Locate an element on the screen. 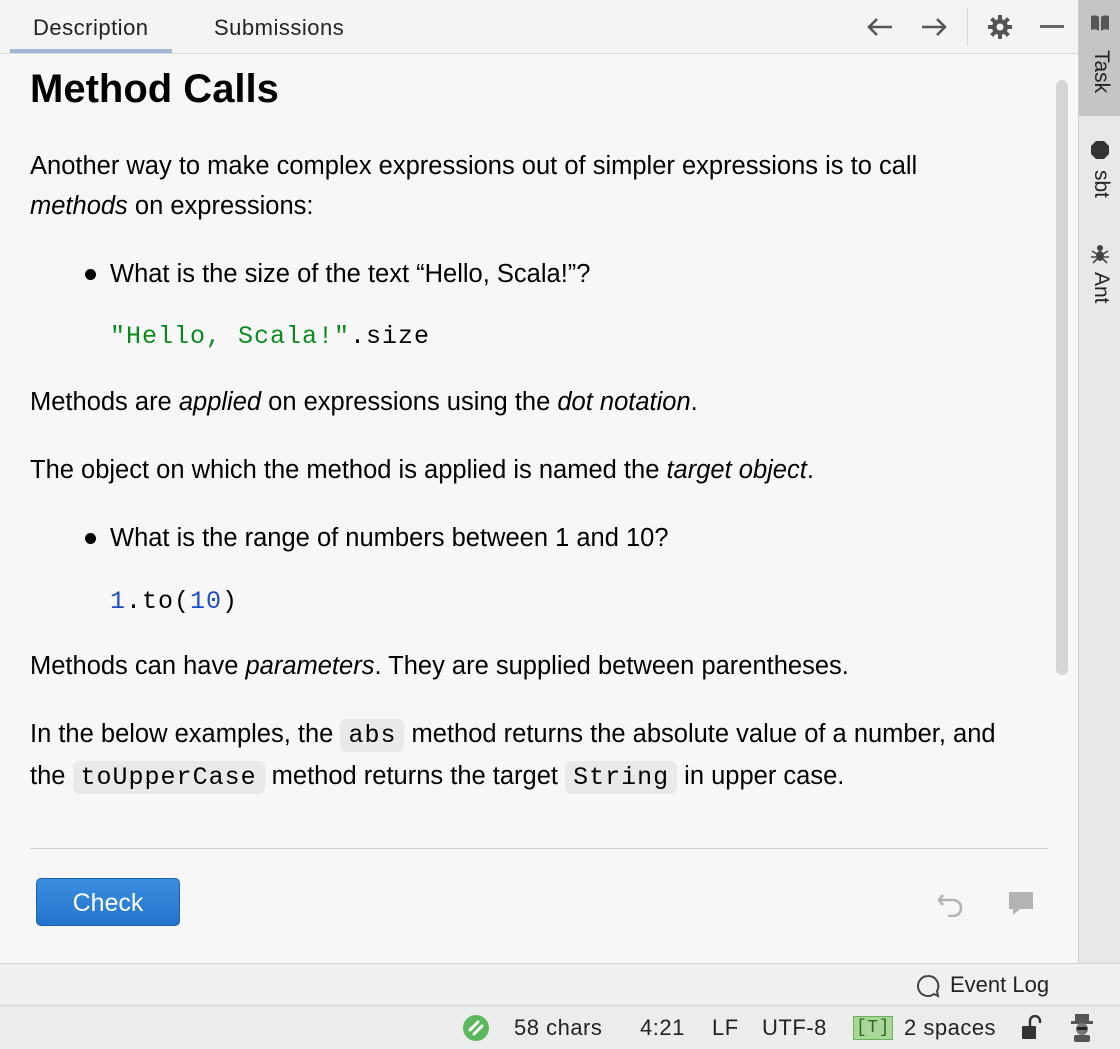  code-text: .size is located at coordinates (390, 336).